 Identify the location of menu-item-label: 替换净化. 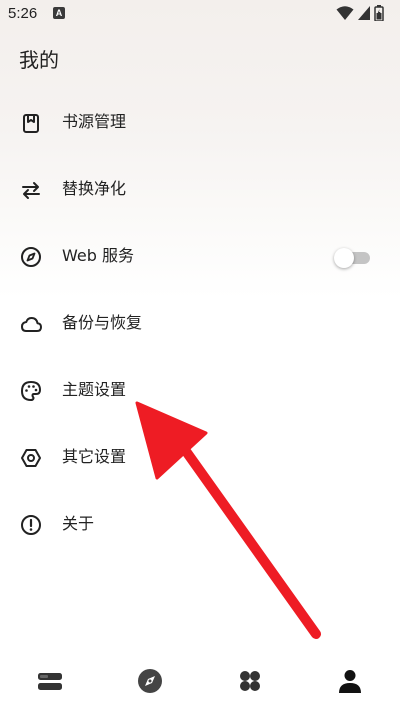
(94, 188).